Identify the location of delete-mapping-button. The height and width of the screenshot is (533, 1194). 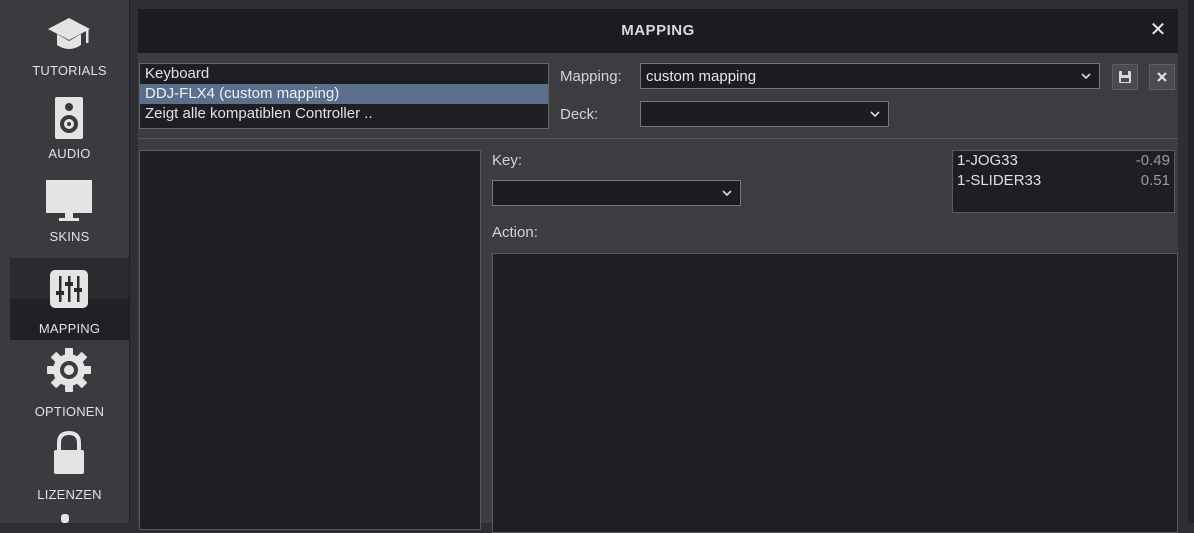
(1162, 77).